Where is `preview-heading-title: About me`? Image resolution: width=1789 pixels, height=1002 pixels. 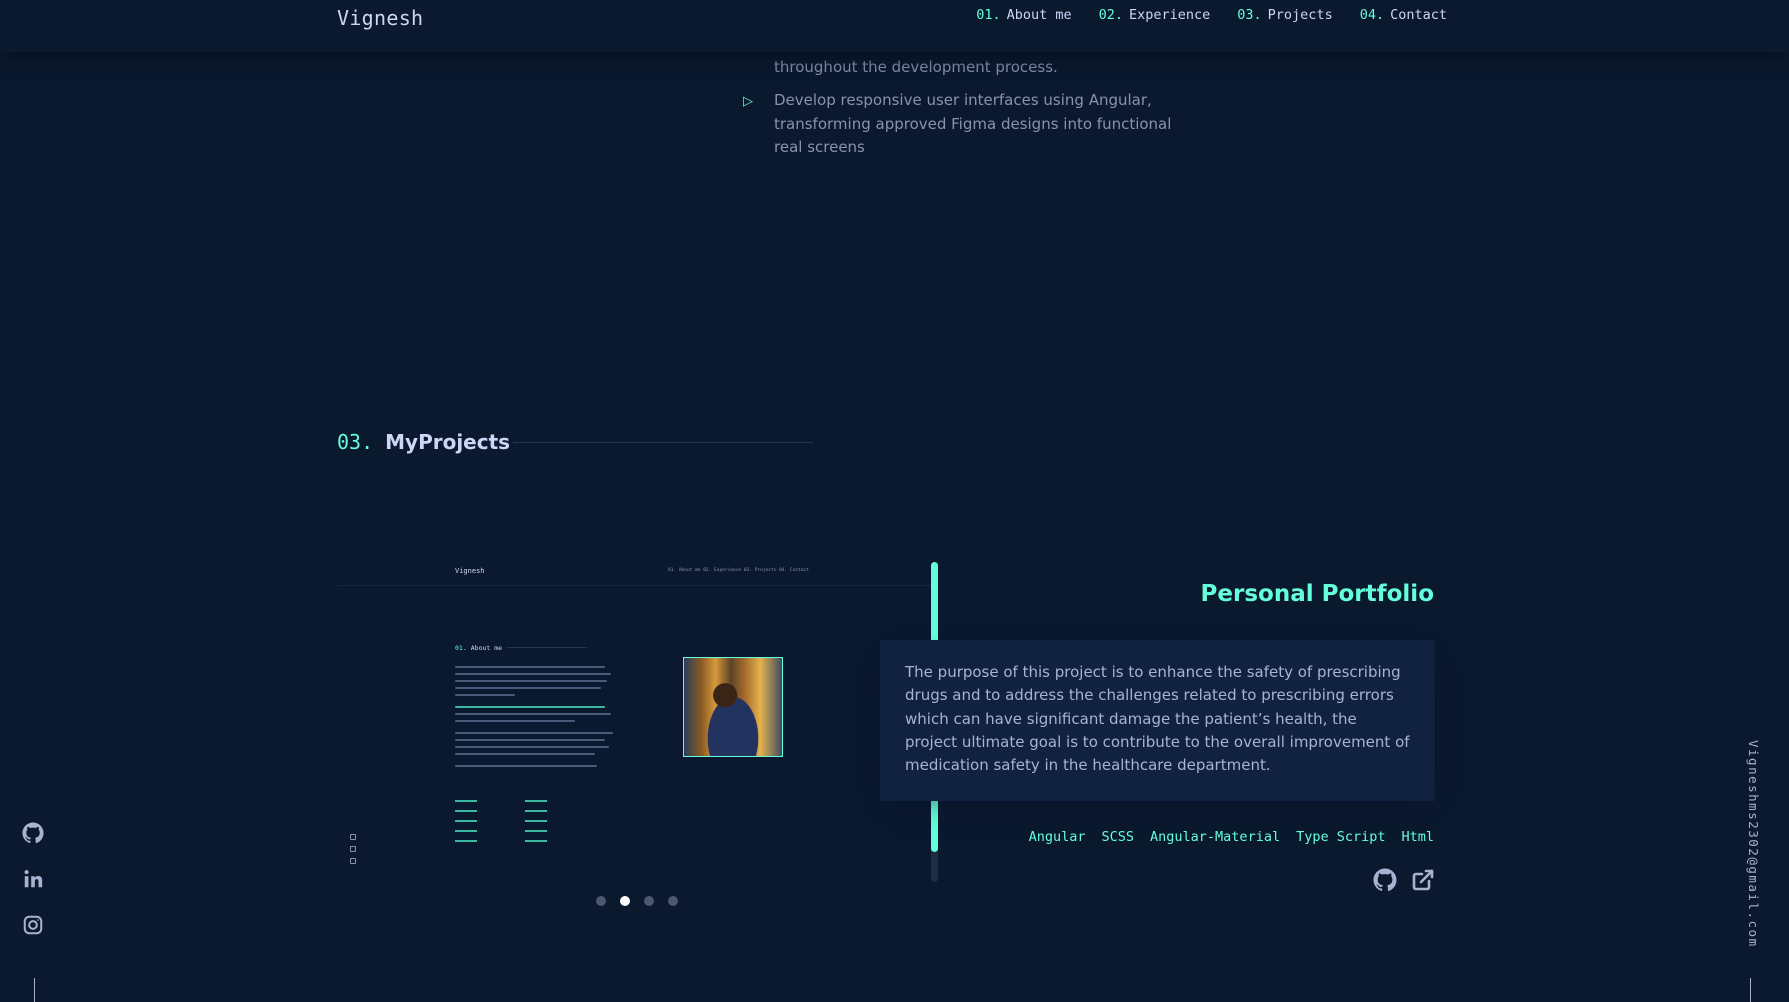 preview-heading-title: About me is located at coordinates (486, 648).